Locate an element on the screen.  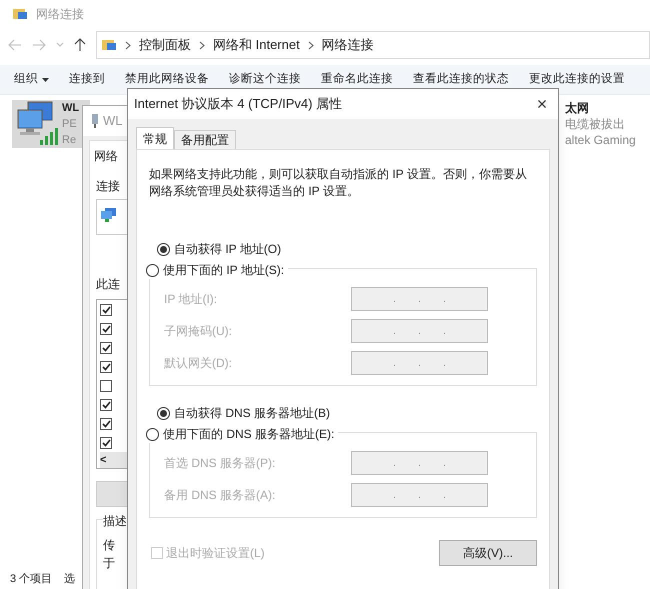
intro-text: 如果网络支持此功能，则可以获取自动指派的 IP 设置。否则，你需要从网络系统管理员处获得适当的 IP 设置。 is located at coordinates (338, 183).